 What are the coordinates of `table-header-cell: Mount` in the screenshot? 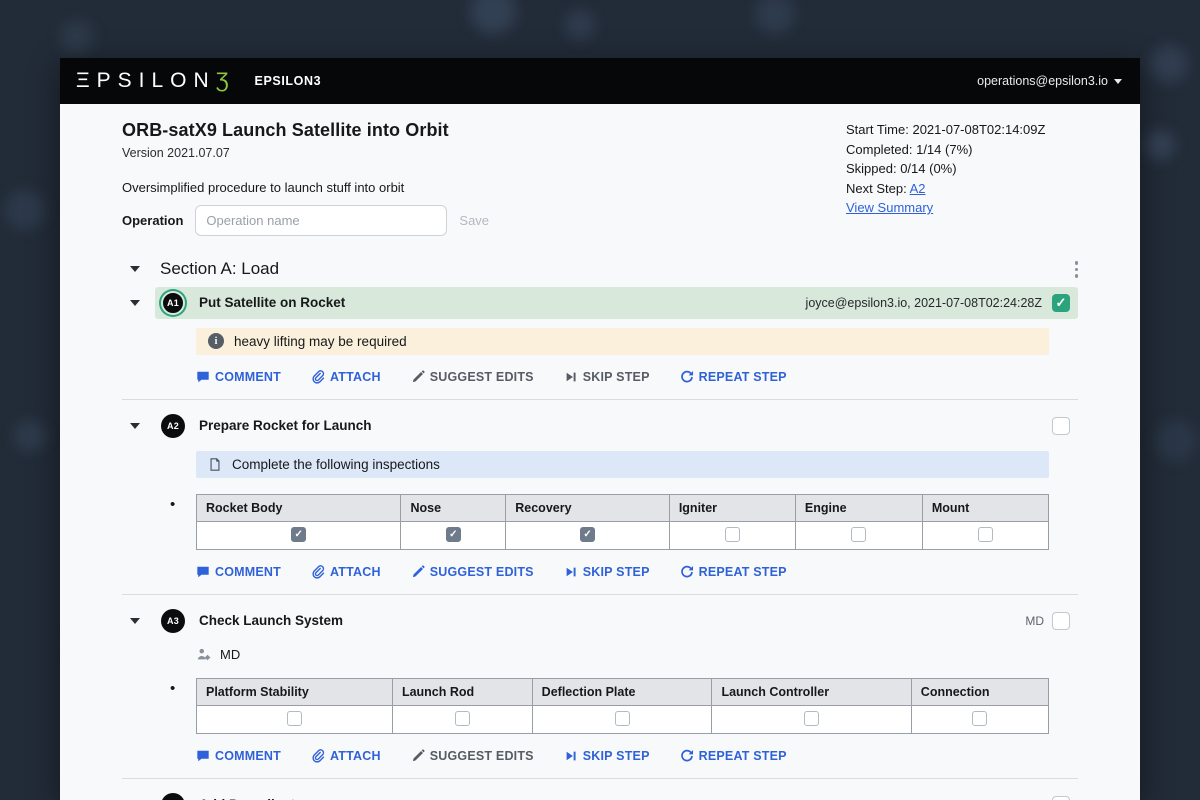 It's located at (985, 507).